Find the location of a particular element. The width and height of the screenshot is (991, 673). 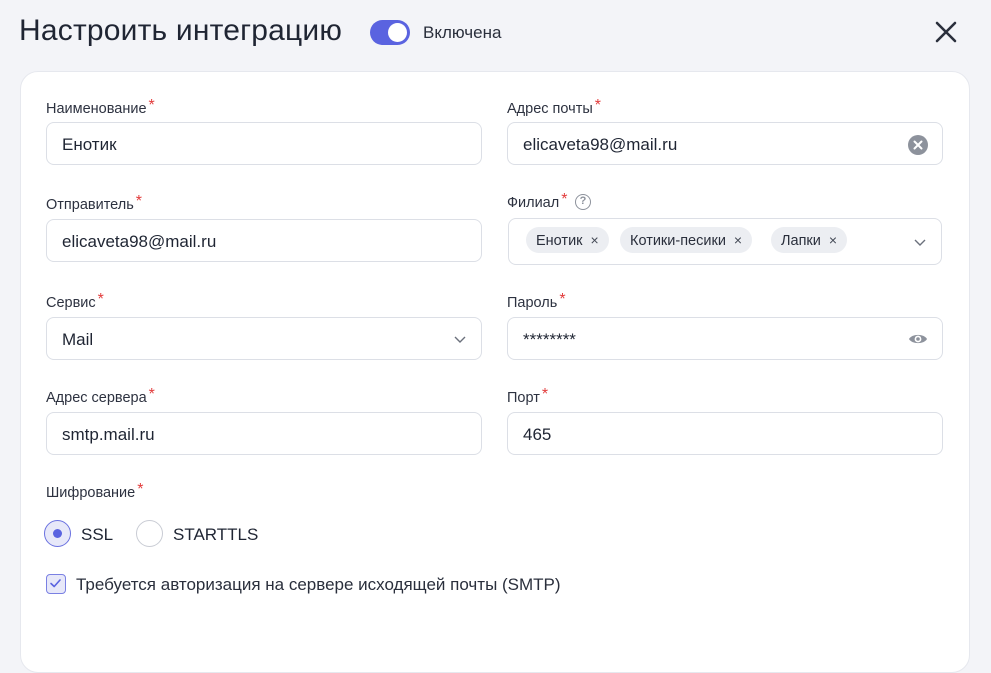

enabled-toggle is located at coordinates (390, 32).